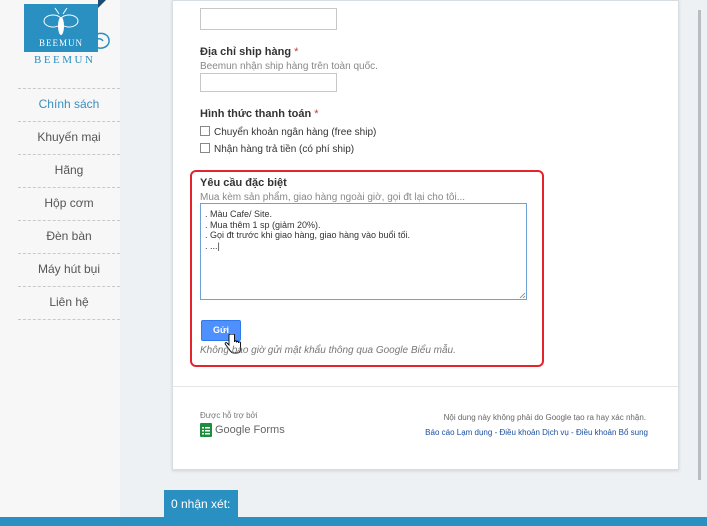 The image size is (707, 526). What do you see at coordinates (243, 183) in the screenshot?
I see `special-request-label: Yêu cầu đặc biệt` at bounding box center [243, 183].